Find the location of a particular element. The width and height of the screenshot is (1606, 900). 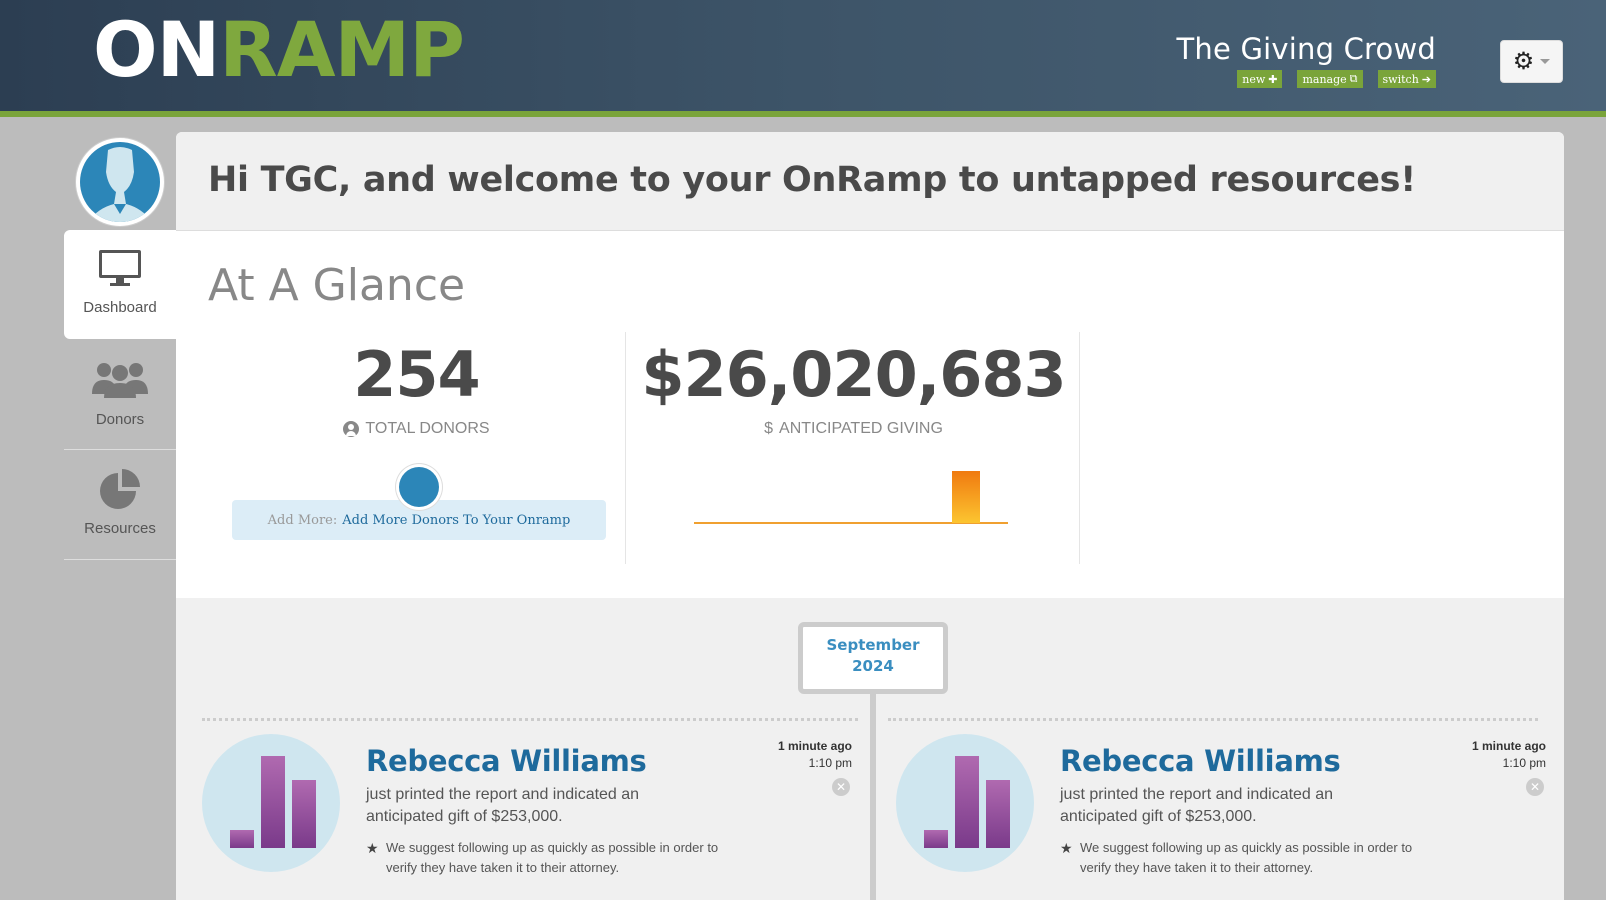

org-actions: new ✚ manage ⧉ switch ➔ is located at coordinates (1306, 79).